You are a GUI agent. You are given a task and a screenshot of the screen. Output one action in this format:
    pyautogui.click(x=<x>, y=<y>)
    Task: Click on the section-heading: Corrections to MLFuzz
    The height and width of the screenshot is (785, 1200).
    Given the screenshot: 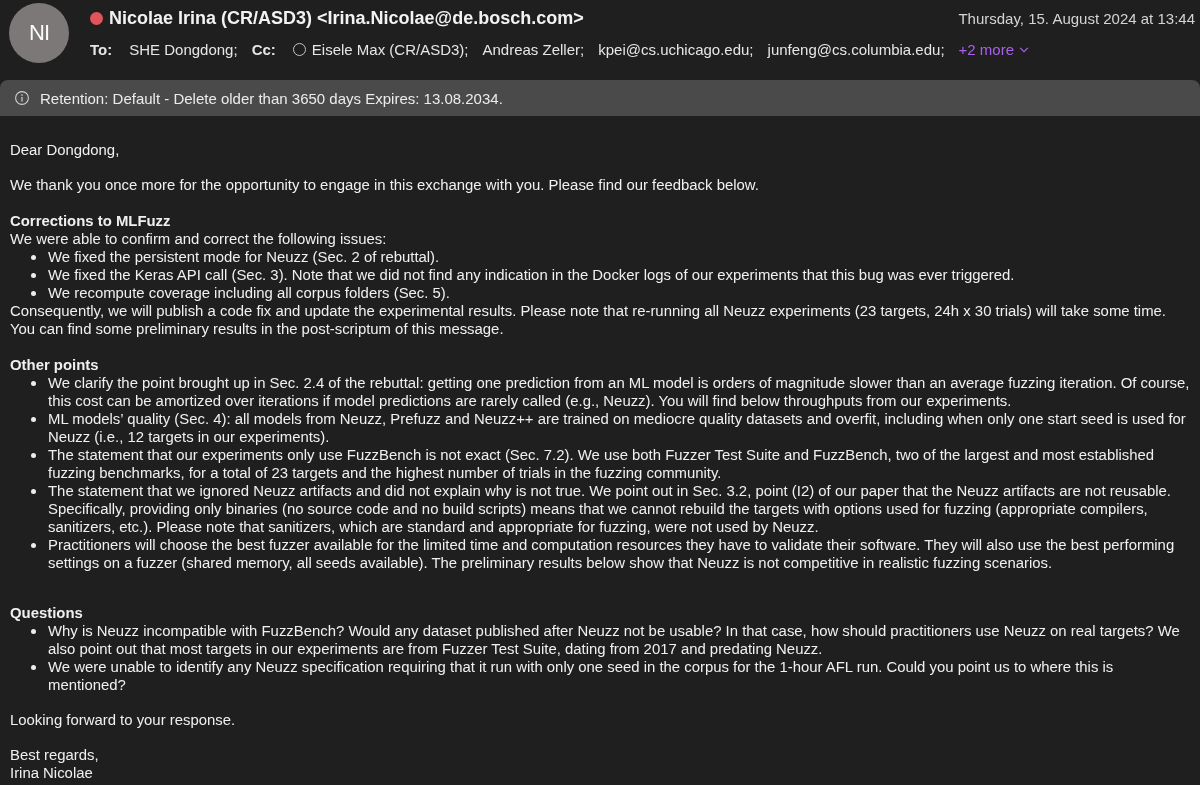 What is the action you would take?
    pyautogui.click(x=91, y=221)
    